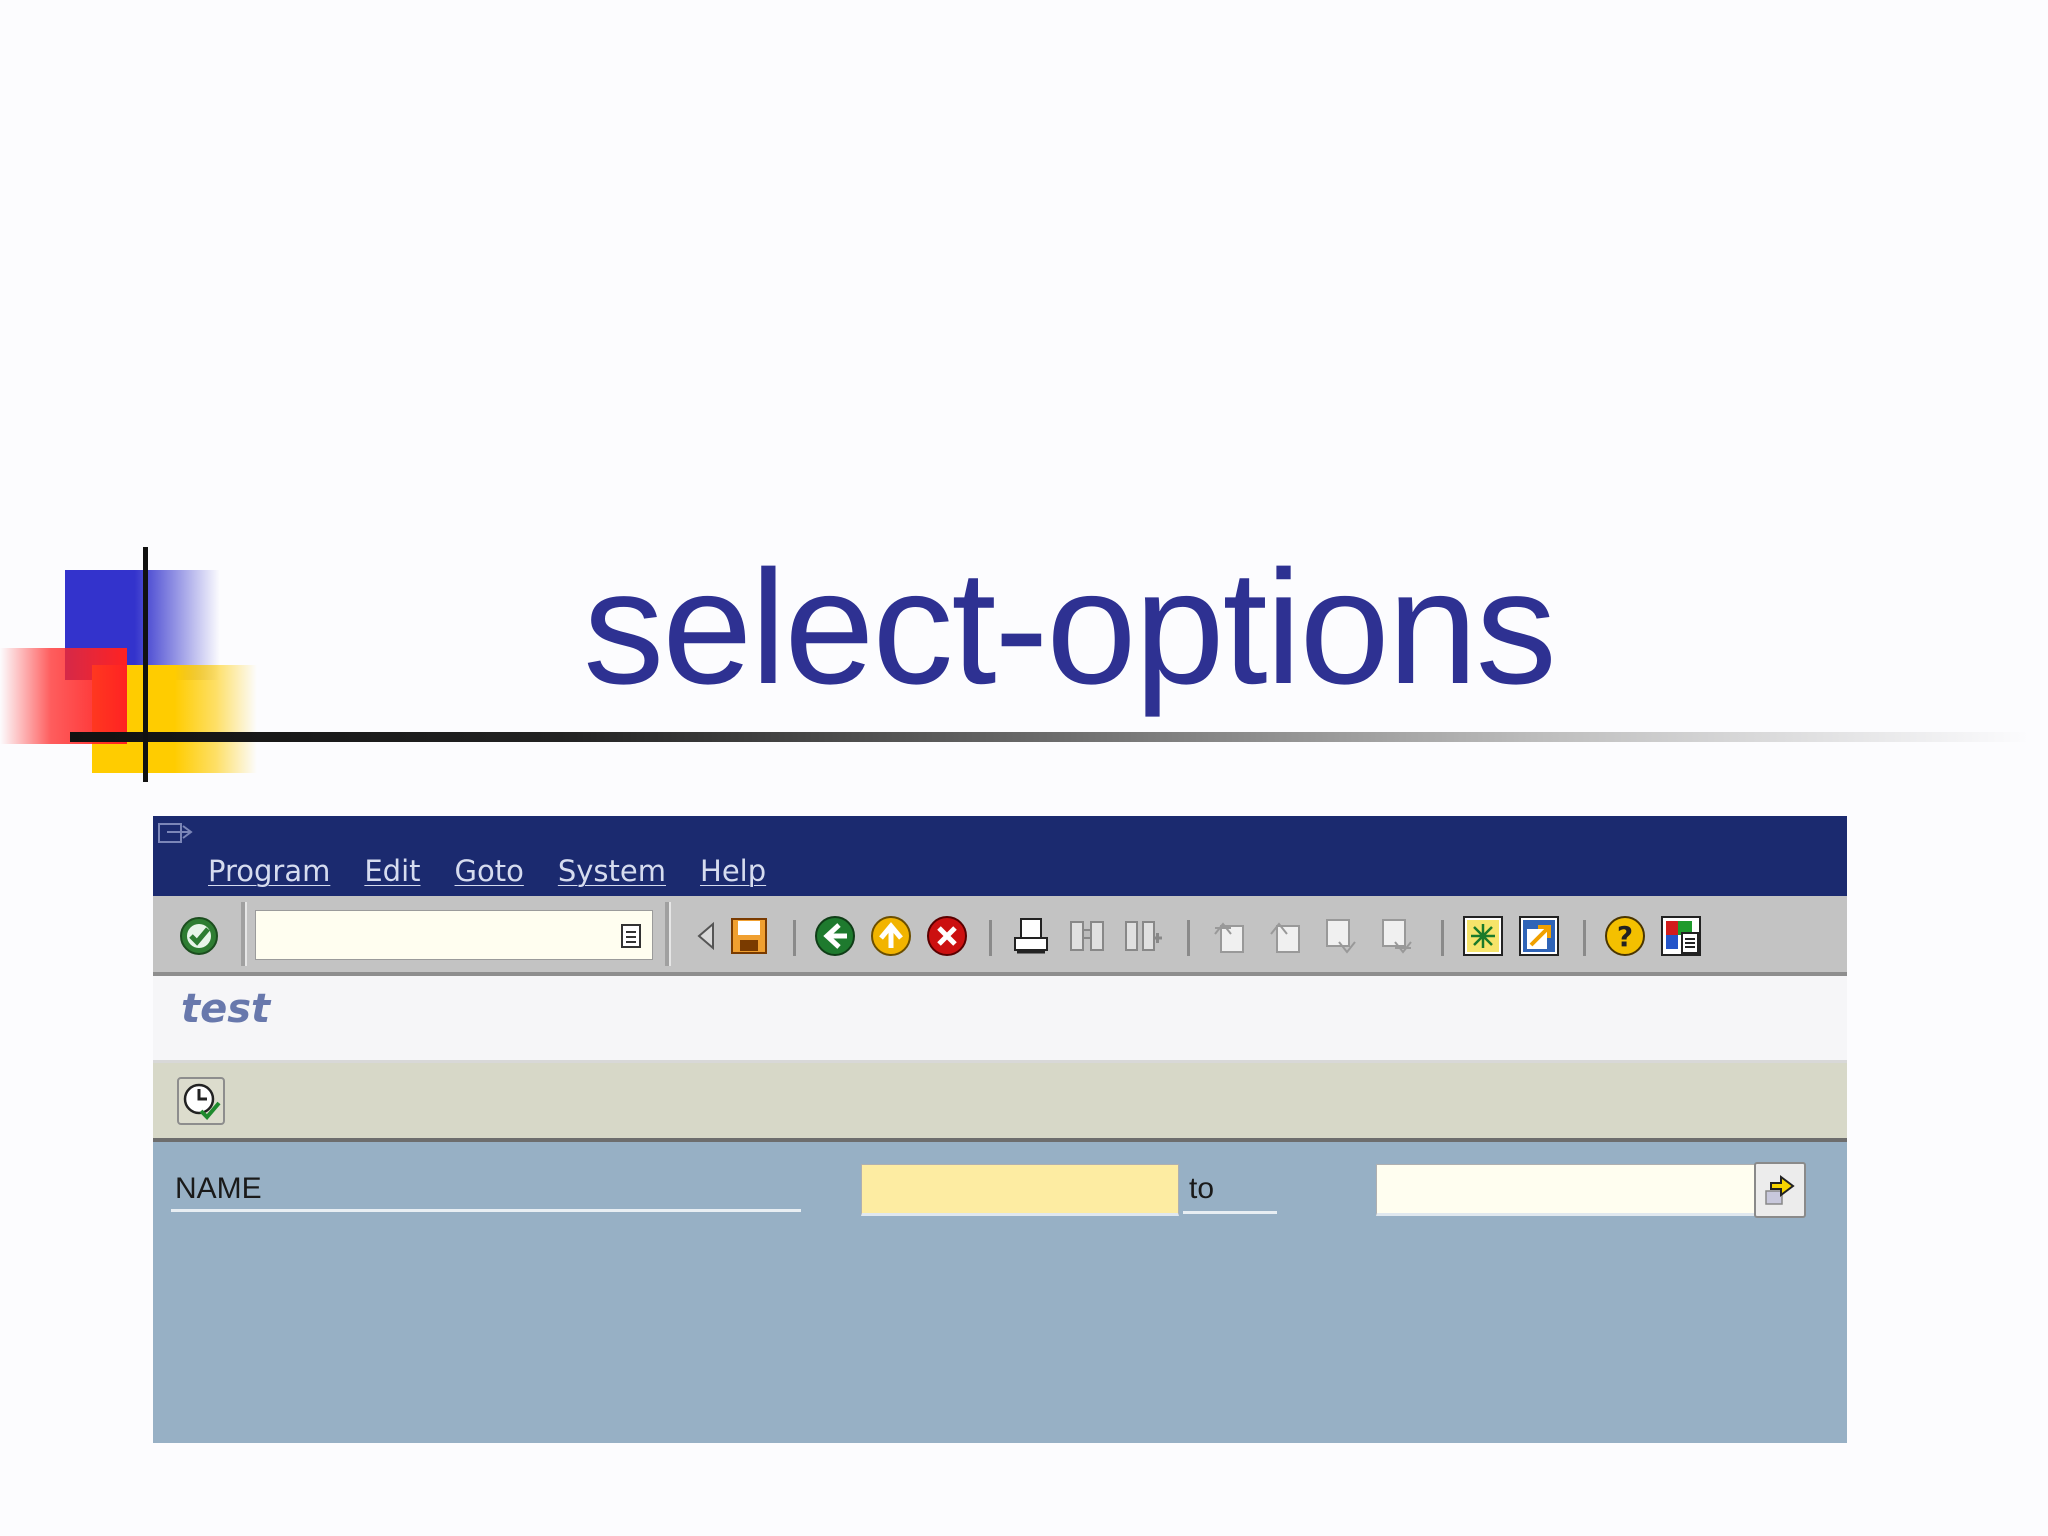  I want to click on create-shortcut-icon, so click(1539, 936).